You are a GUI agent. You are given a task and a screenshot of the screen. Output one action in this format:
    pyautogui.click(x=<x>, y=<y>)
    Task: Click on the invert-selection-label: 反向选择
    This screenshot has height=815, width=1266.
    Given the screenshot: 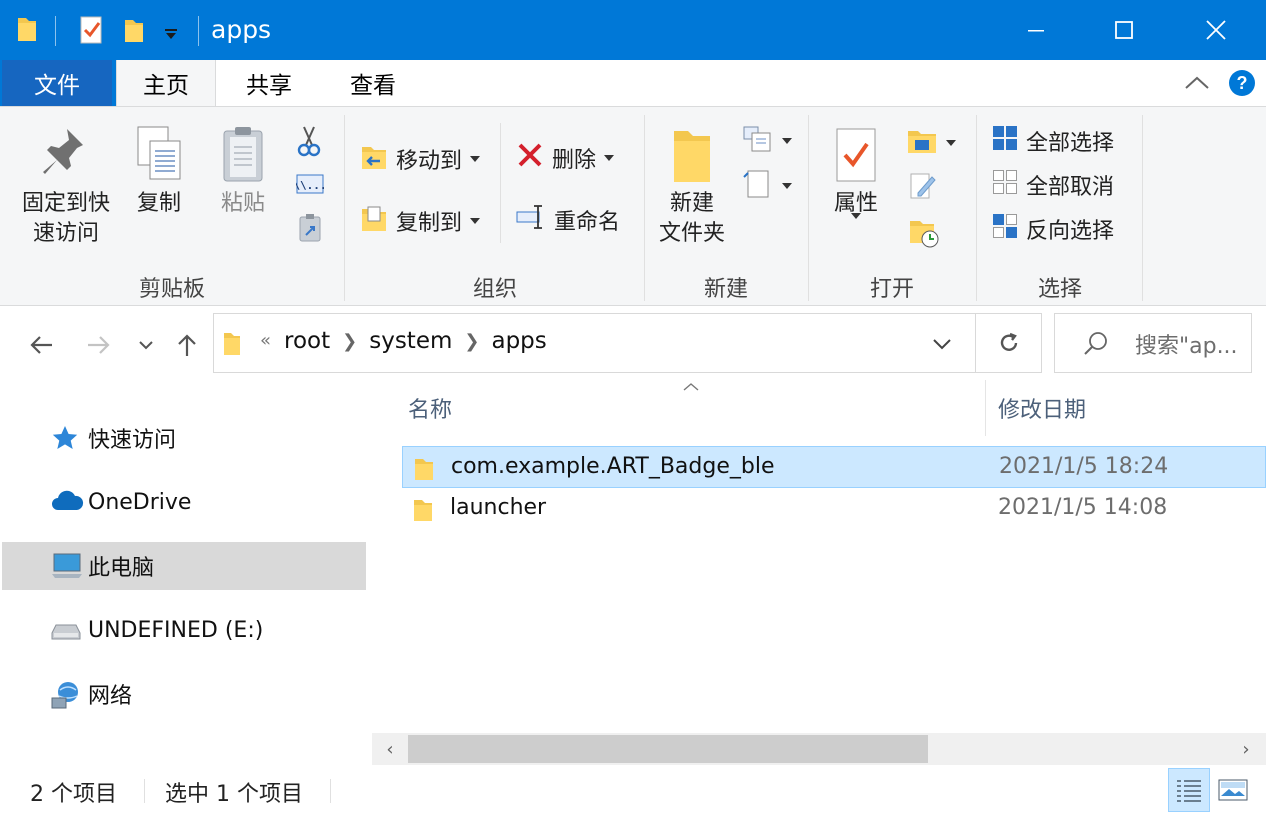 What is the action you would take?
    pyautogui.click(x=1070, y=231)
    